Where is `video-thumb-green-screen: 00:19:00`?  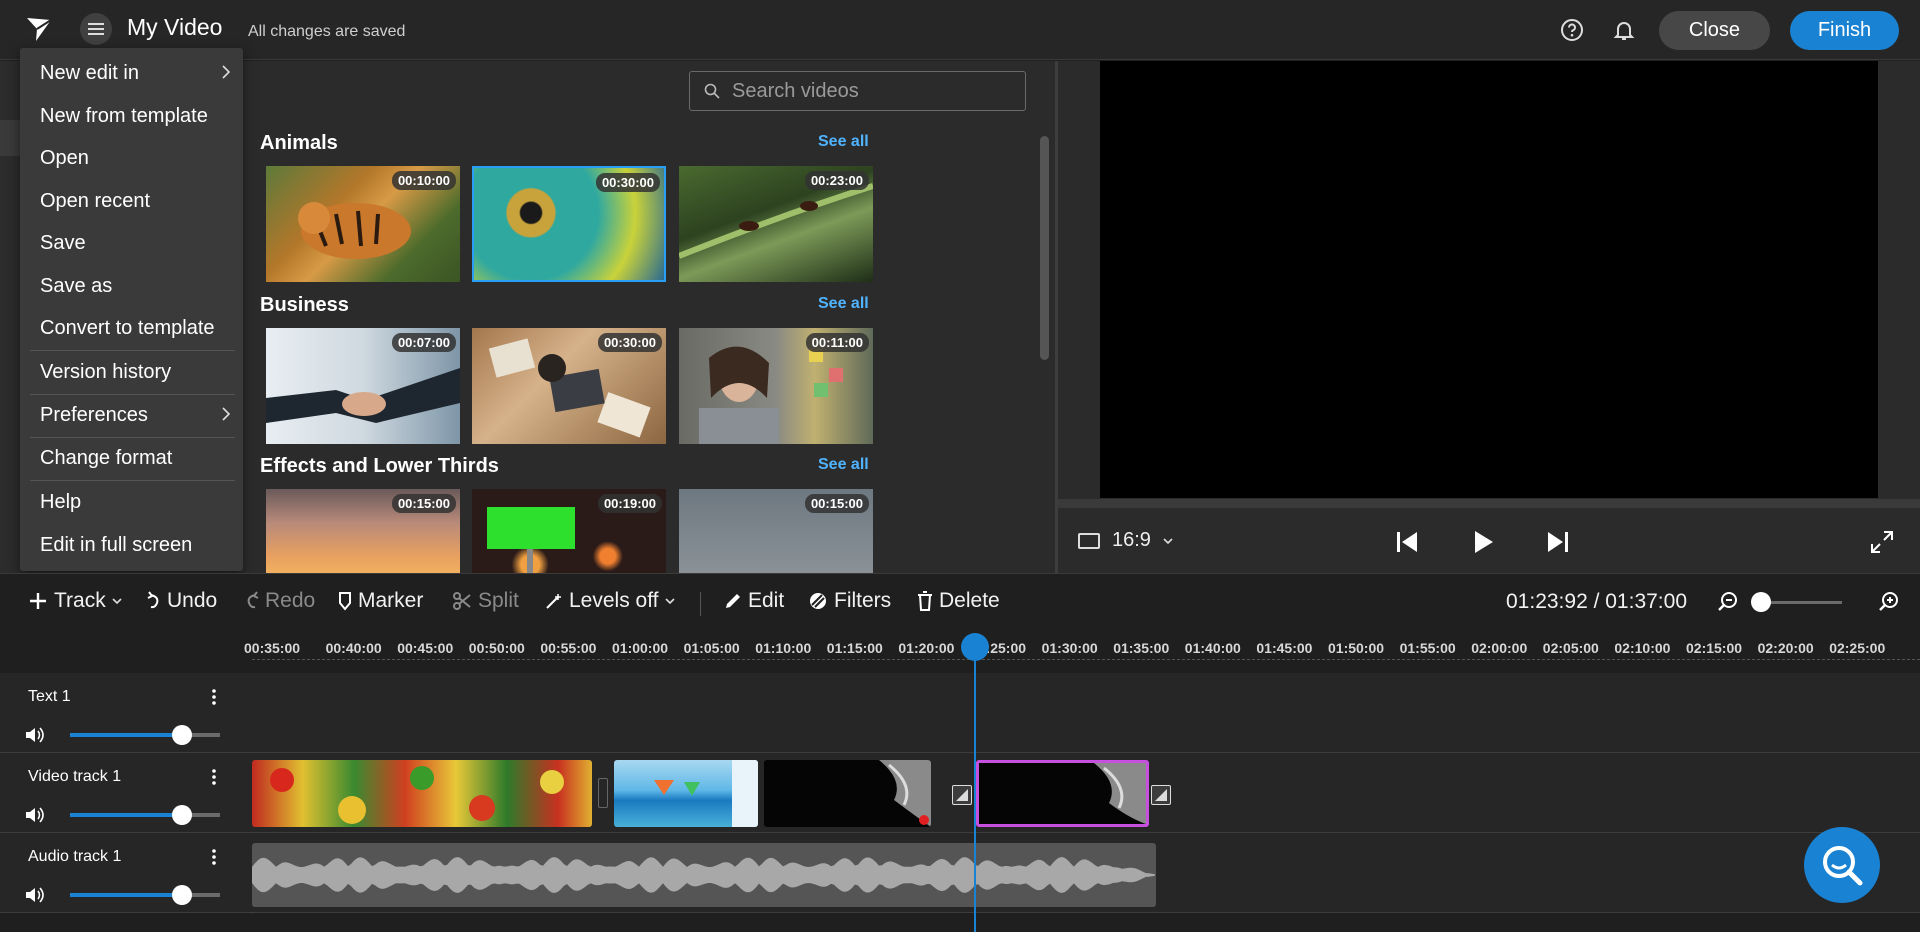 video-thumb-green-screen: 00:19:00 is located at coordinates (569, 531).